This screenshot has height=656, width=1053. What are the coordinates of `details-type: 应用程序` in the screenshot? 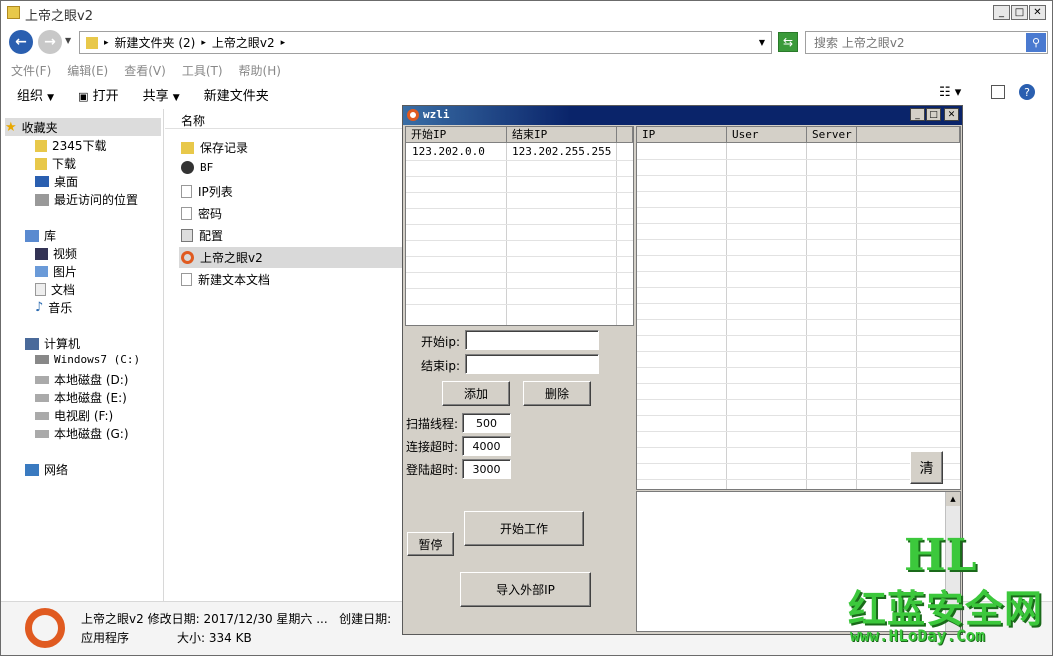 It's located at (105, 638).